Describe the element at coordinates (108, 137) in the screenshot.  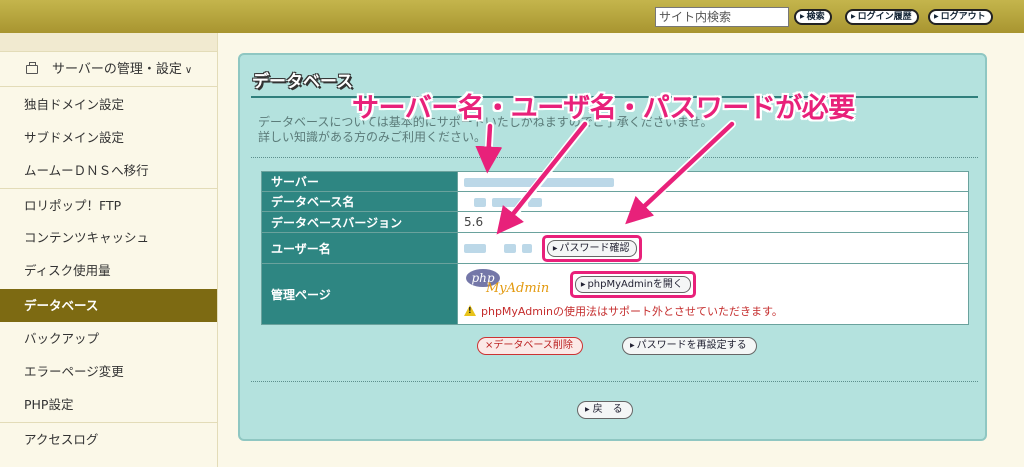
I see `sidebar-item-subdomain: サブドメイン設定` at that location.